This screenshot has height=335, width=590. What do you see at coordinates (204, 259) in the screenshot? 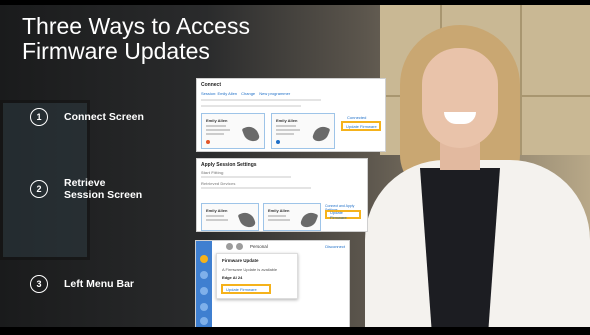
I see `firmware-alert-icon` at bounding box center [204, 259].